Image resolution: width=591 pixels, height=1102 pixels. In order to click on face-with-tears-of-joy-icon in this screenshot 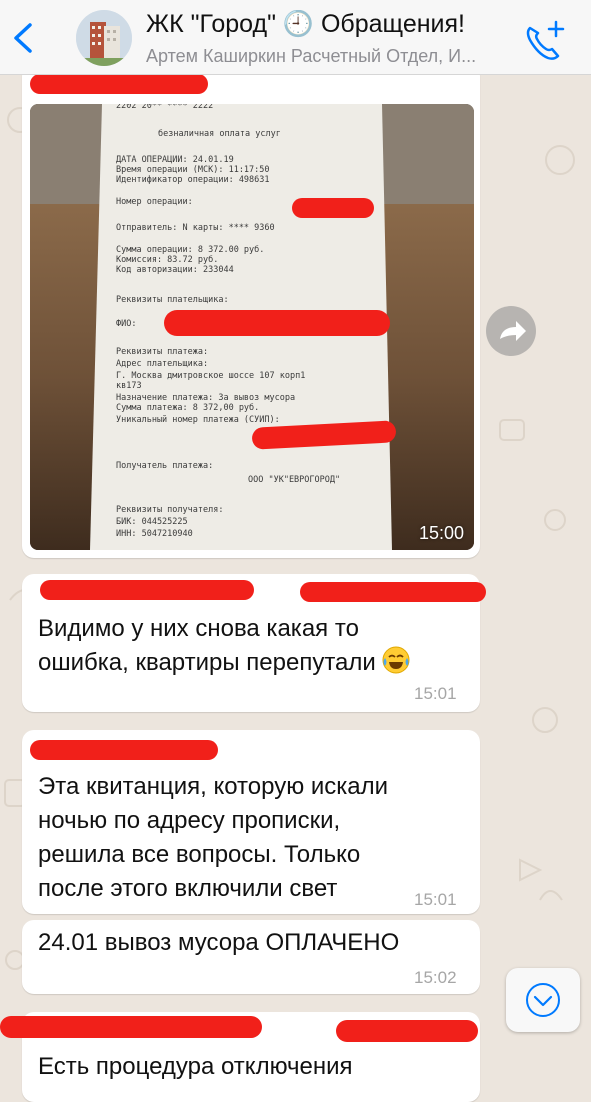, I will do `click(396, 660)`.